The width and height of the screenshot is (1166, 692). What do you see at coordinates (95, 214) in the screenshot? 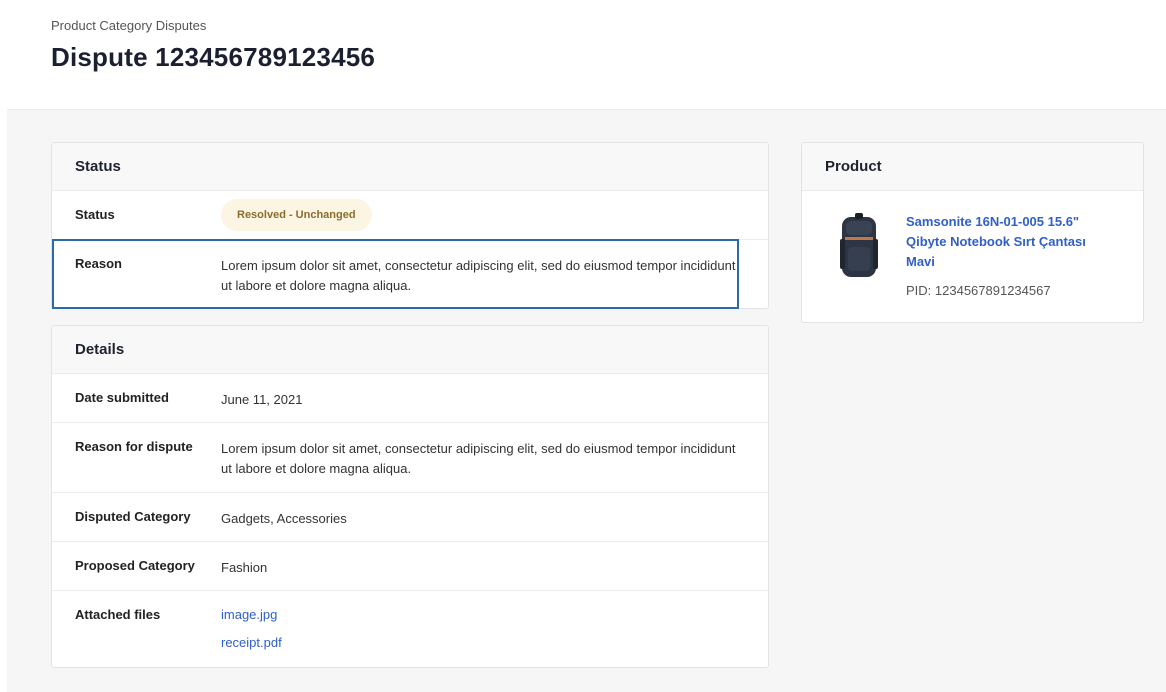
I see `status-label: Status` at bounding box center [95, 214].